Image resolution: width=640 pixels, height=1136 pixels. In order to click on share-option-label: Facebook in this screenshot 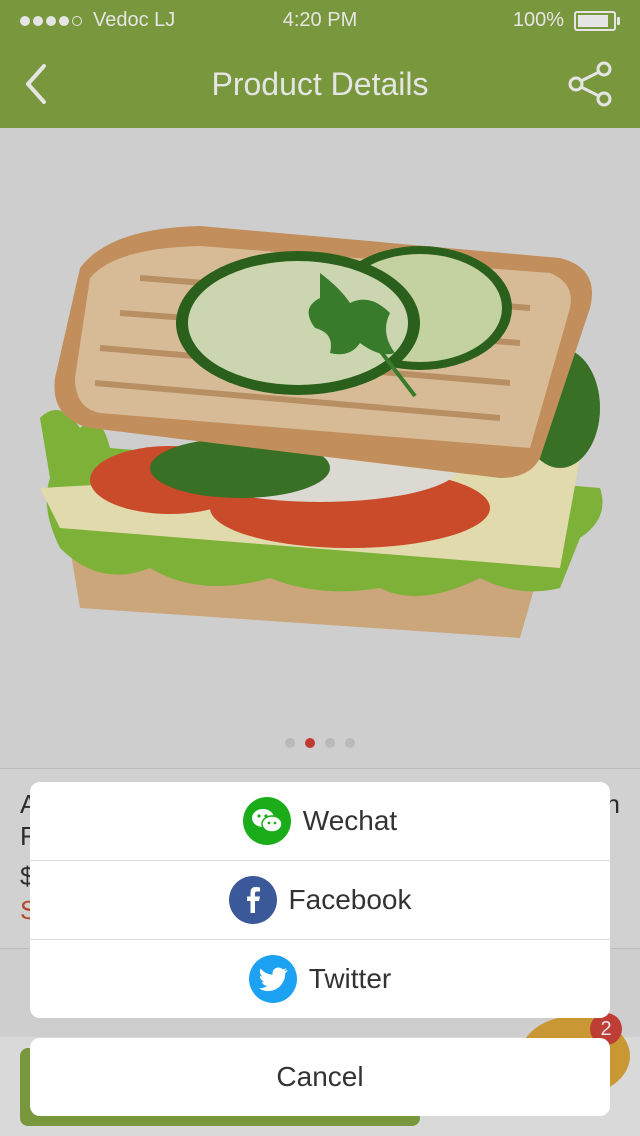, I will do `click(350, 899)`.